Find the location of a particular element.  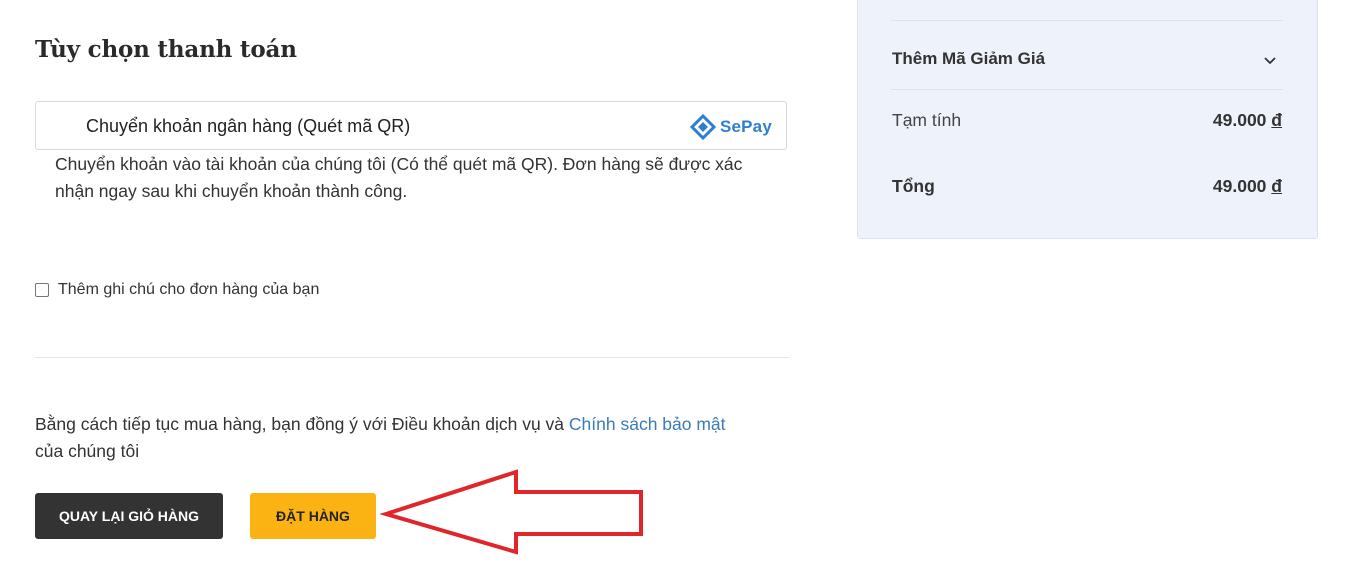

chevron-down-icon is located at coordinates (1270, 60).